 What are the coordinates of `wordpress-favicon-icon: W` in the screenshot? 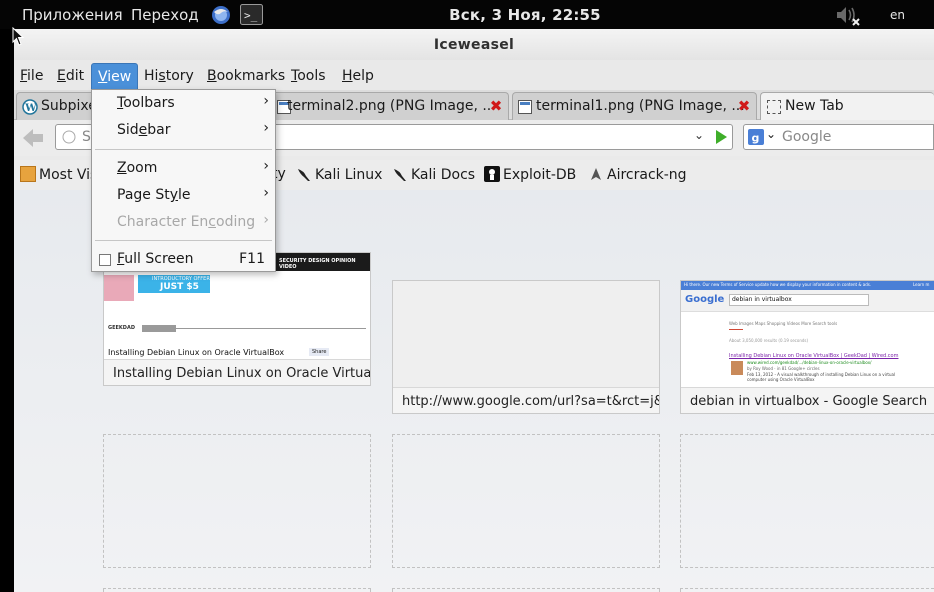 It's located at (30, 109).